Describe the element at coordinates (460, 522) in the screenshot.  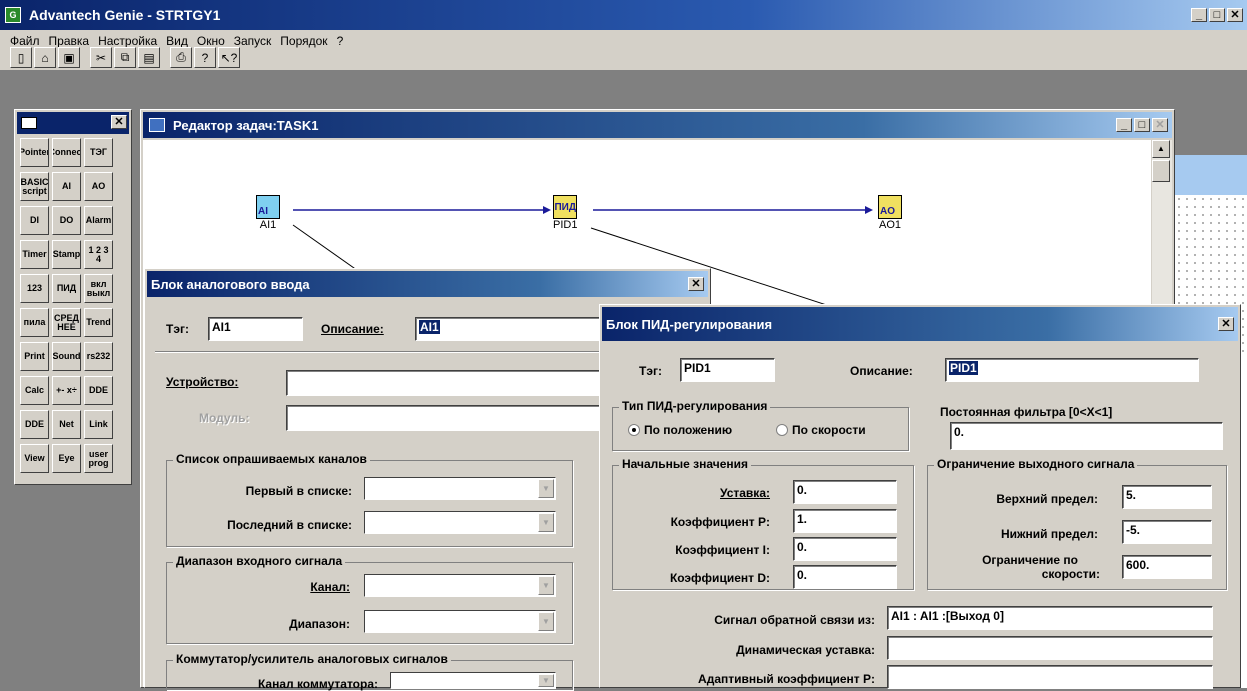
I see `last-channel-dropdown: ▼` at that location.